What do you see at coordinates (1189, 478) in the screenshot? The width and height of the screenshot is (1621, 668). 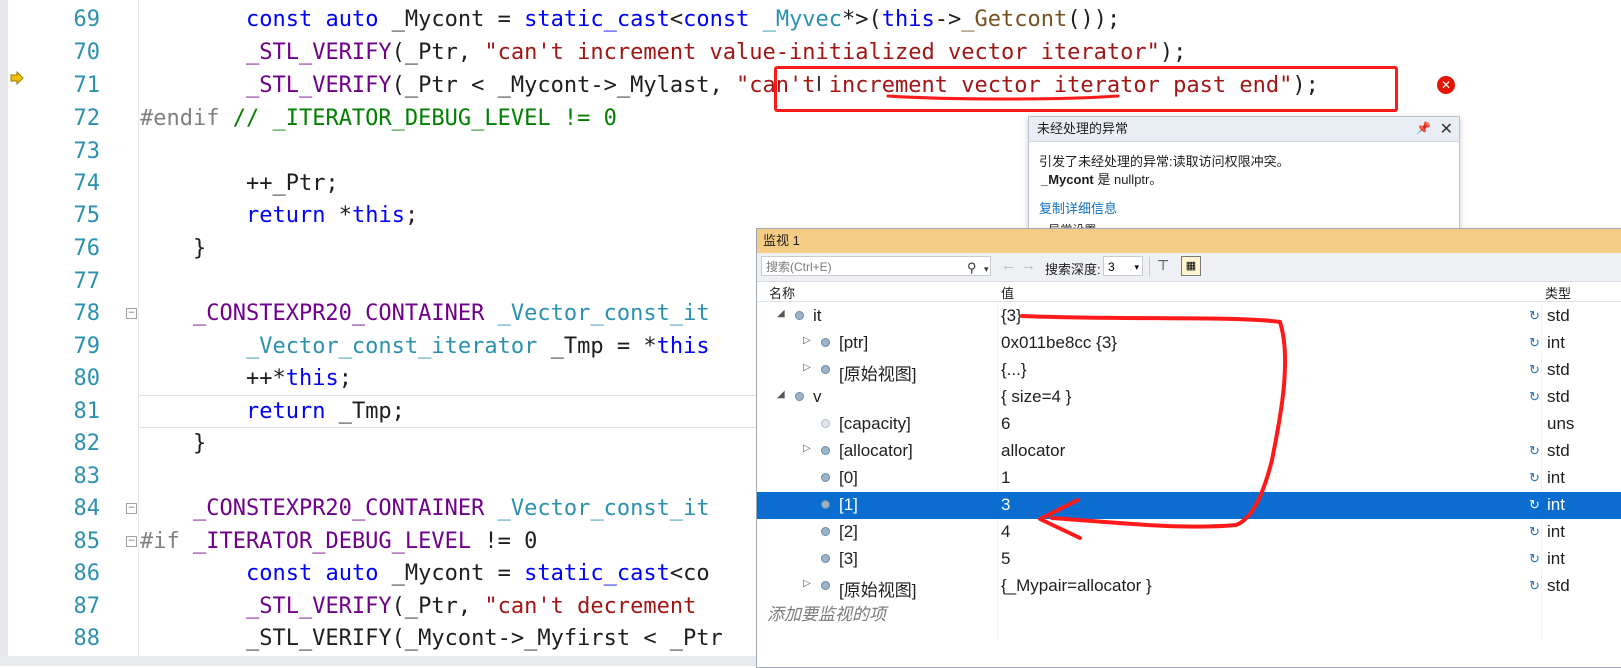 I see `watch-row: [0] 1 ↻ int` at bounding box center [1189, 478].